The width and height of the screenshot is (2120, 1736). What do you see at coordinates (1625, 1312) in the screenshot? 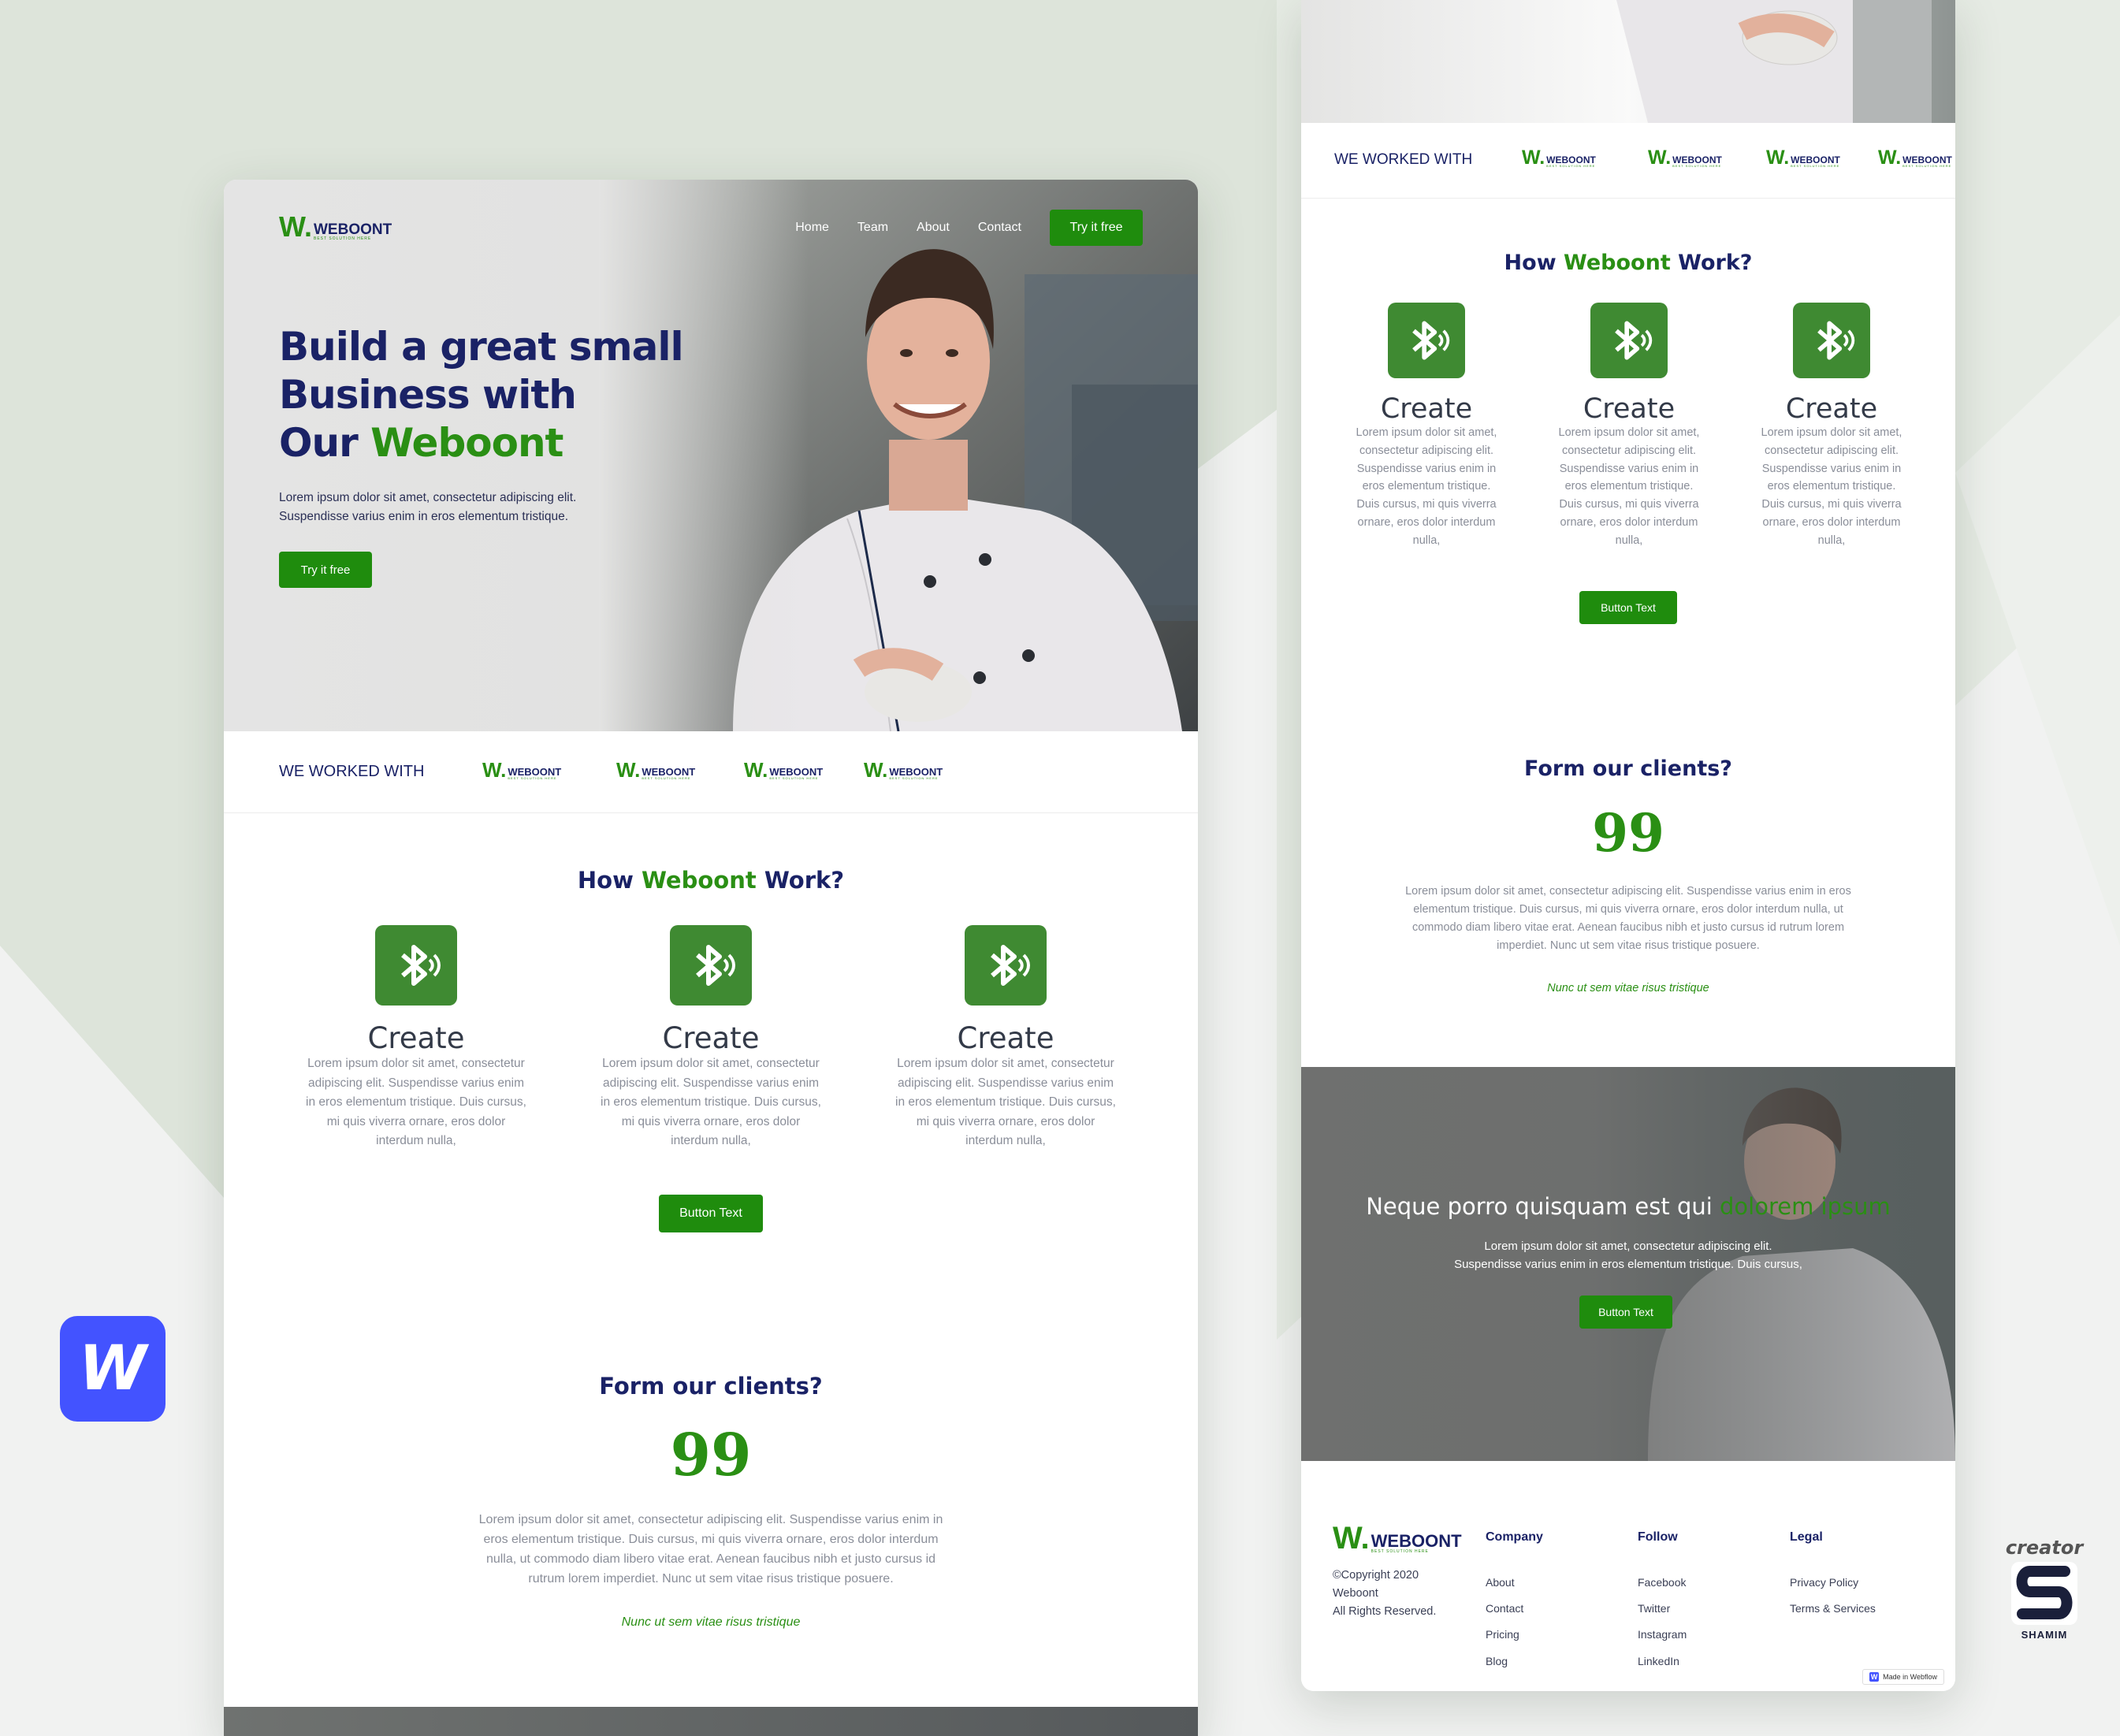
I see `cta-button: Button Text` at bounding box center [1625, 1312].